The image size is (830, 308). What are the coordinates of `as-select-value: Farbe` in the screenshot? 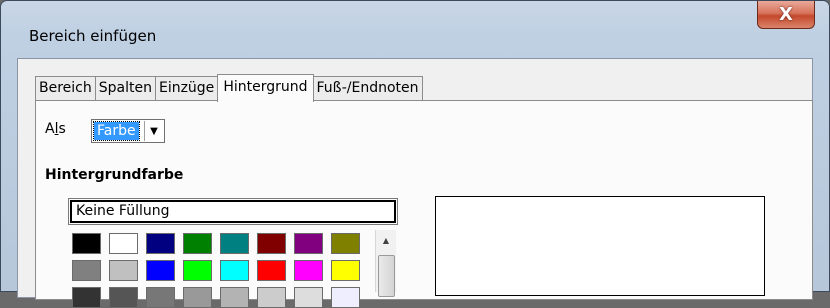 It's located at (116, 131).